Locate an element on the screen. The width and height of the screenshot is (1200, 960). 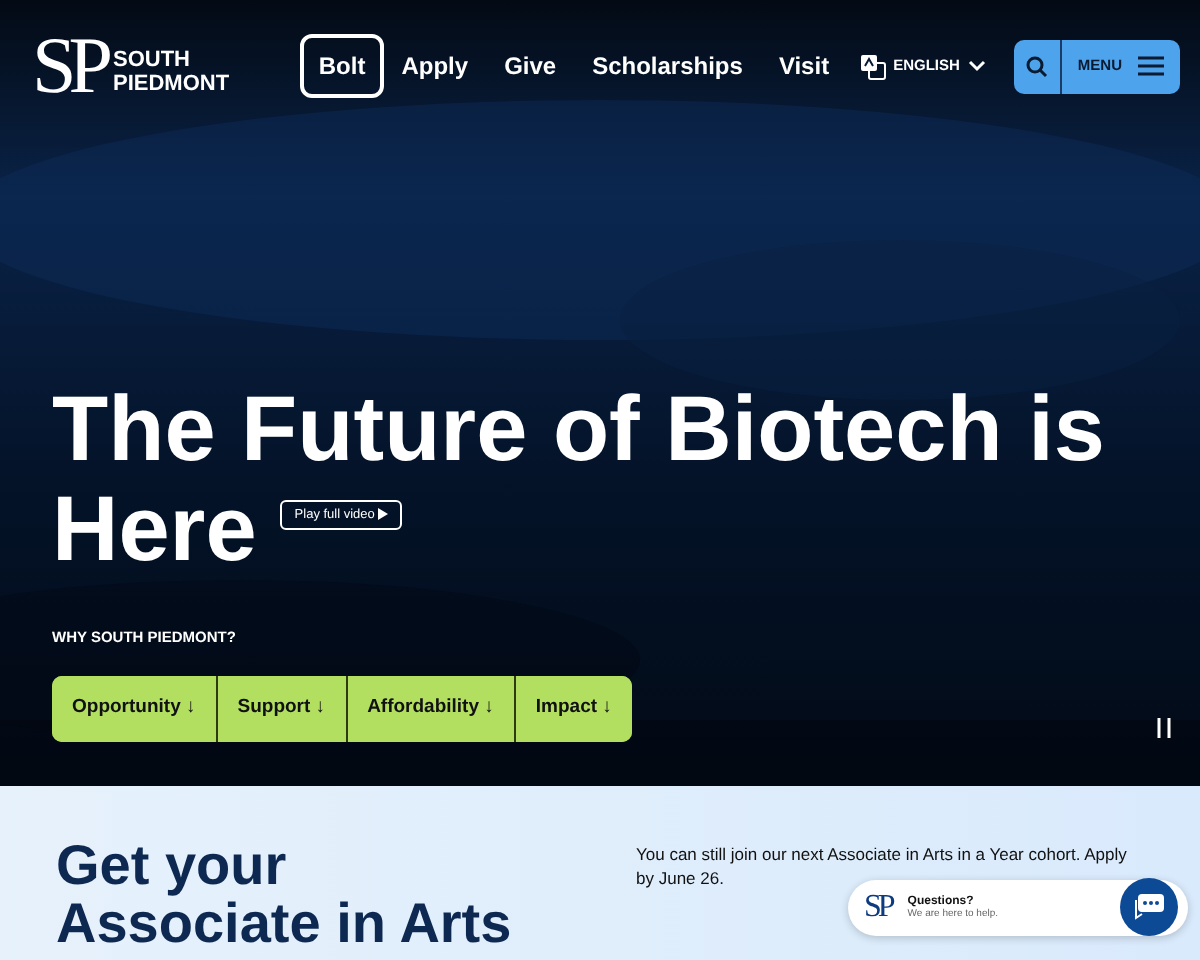
nav-link: Scholarships is located at coordinates (667, 66).